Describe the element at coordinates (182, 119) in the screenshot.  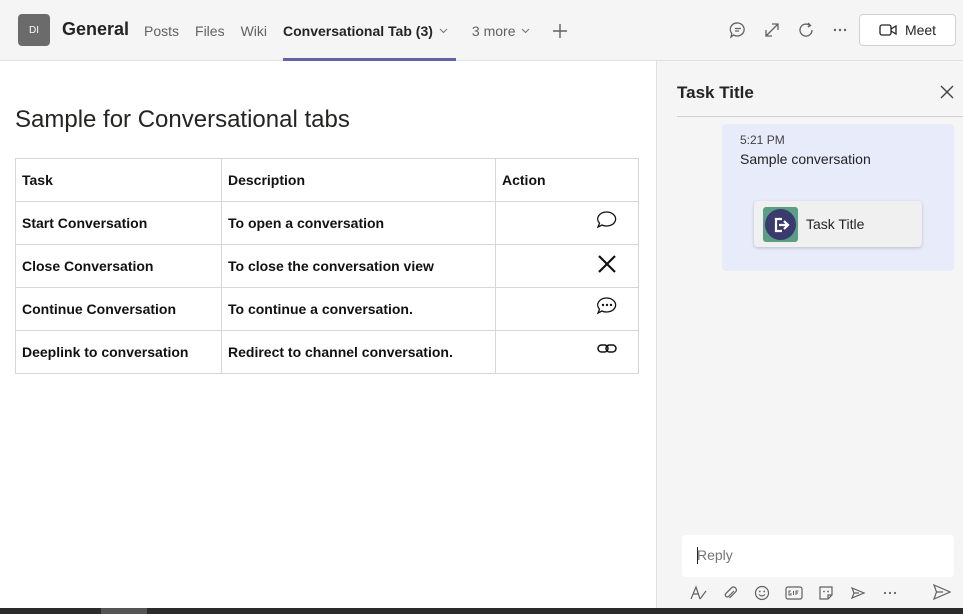
I see `page-title: Sample for Conversational tabs` at that location.